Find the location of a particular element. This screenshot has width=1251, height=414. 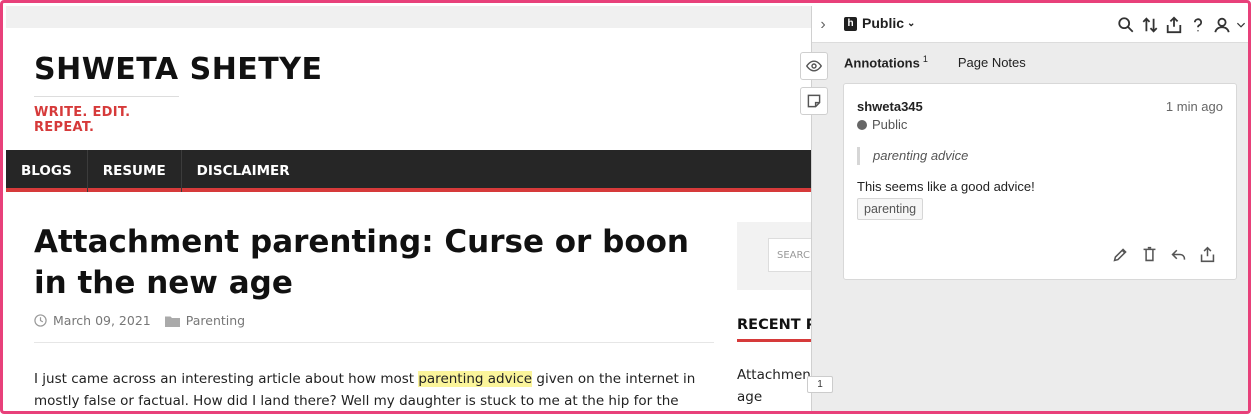

annotation-visibility: Public is located at coordinates (882, 124).